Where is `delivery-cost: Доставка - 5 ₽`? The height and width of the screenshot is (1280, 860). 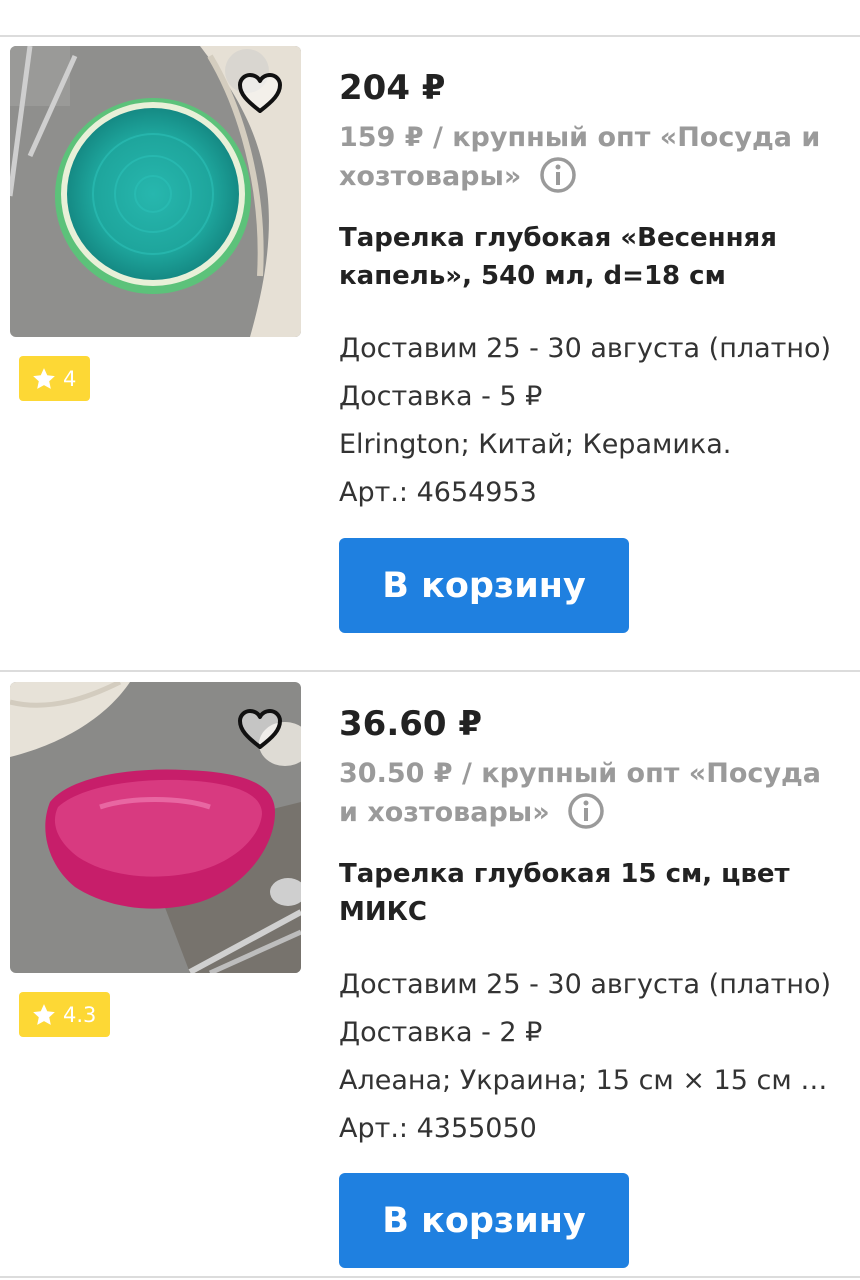
delivery-cost: Доставка - 5 ₽ is located at coordinates (441, 396).